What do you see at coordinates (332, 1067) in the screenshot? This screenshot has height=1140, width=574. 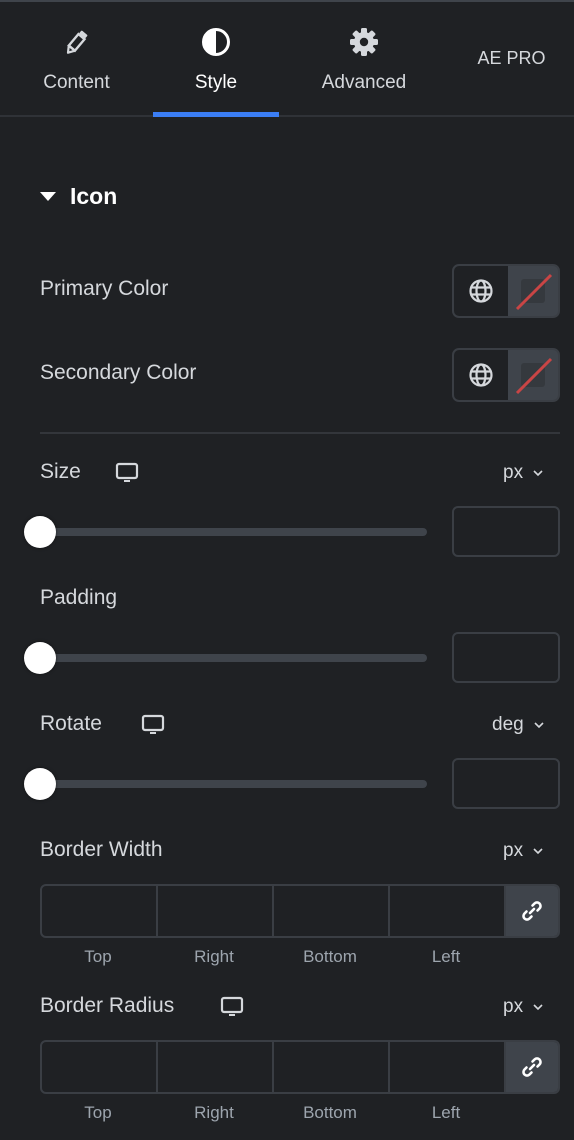 I see `border-radius-bottom-input` at bounding box center [332, 1067].